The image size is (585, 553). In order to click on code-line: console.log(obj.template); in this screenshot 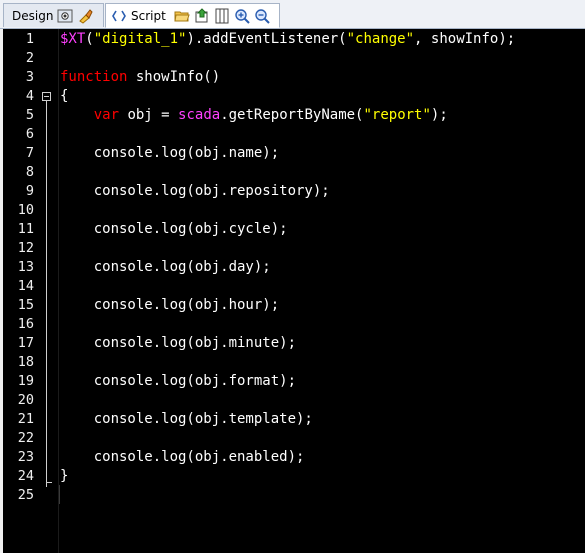, I will do `click(186, 419)`.